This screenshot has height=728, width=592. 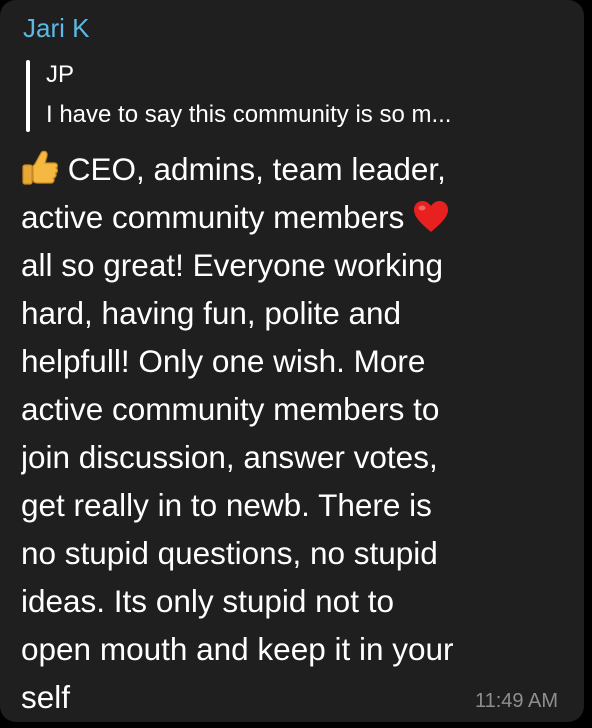 I want to click on message-line: active community members to, so click(x=293, y=409).